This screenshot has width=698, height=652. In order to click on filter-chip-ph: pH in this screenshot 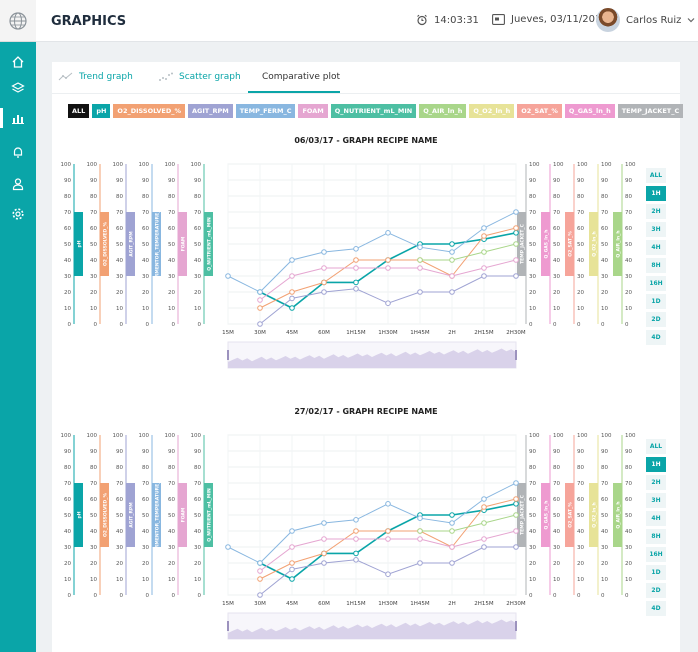, I will do `click(101, 111)`.